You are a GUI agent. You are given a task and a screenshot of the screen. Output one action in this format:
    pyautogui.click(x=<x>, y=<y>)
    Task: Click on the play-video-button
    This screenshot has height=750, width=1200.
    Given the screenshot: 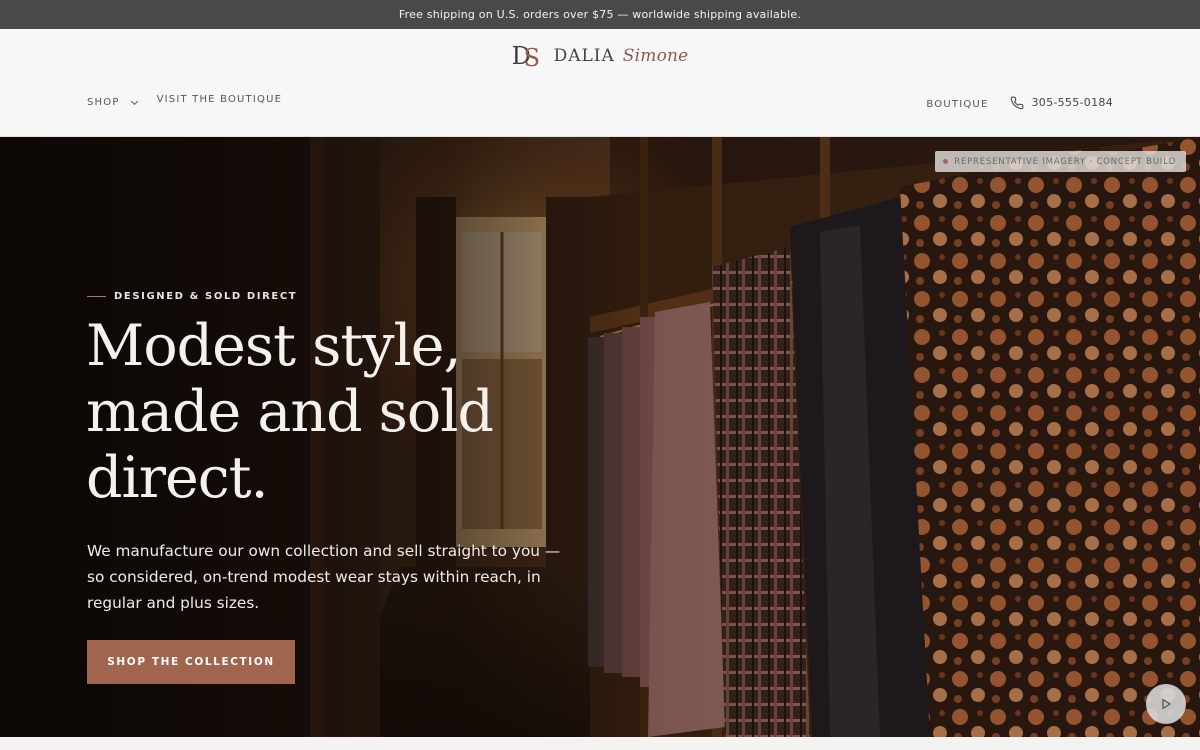 What is the action you would take?
    pyautogui.click(x=1166, y=704)
    